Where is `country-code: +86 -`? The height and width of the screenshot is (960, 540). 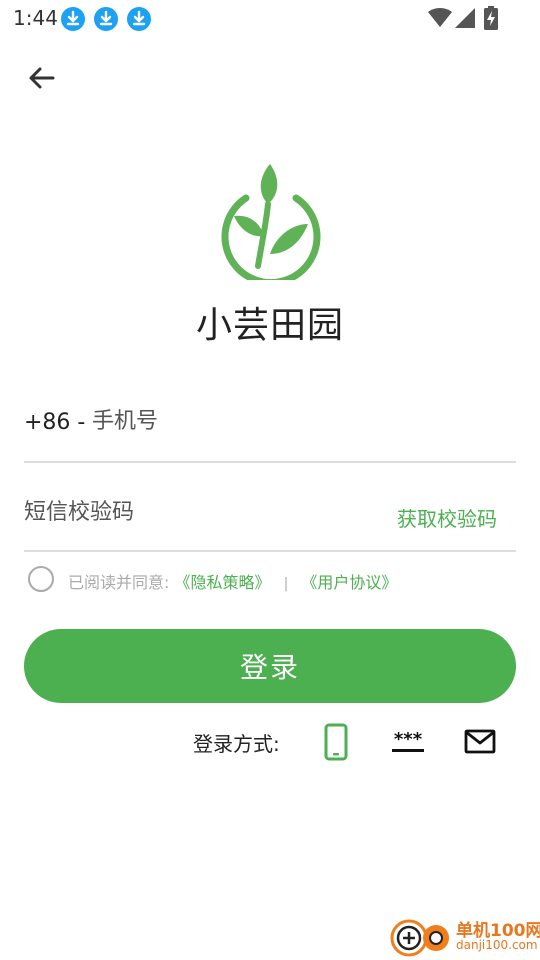 country-code: +86 - is located at coordinates (54, 422).